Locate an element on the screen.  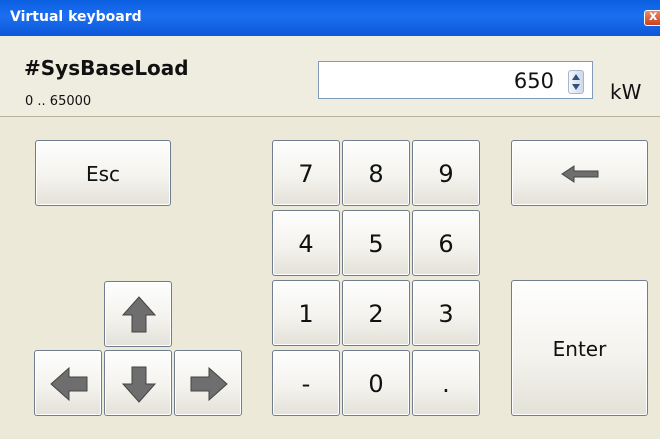
key-7: 7 is located at coordinates (306, 173).